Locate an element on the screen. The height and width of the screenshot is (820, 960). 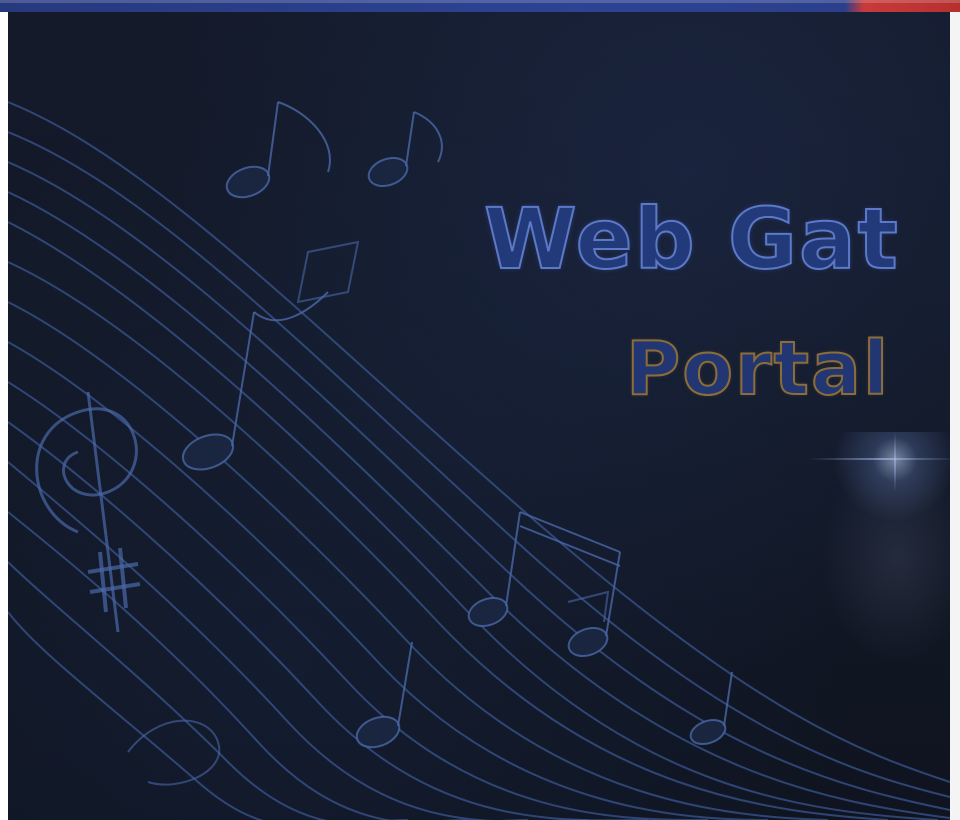
right-edge-margin is located at coordinates (955, 416).